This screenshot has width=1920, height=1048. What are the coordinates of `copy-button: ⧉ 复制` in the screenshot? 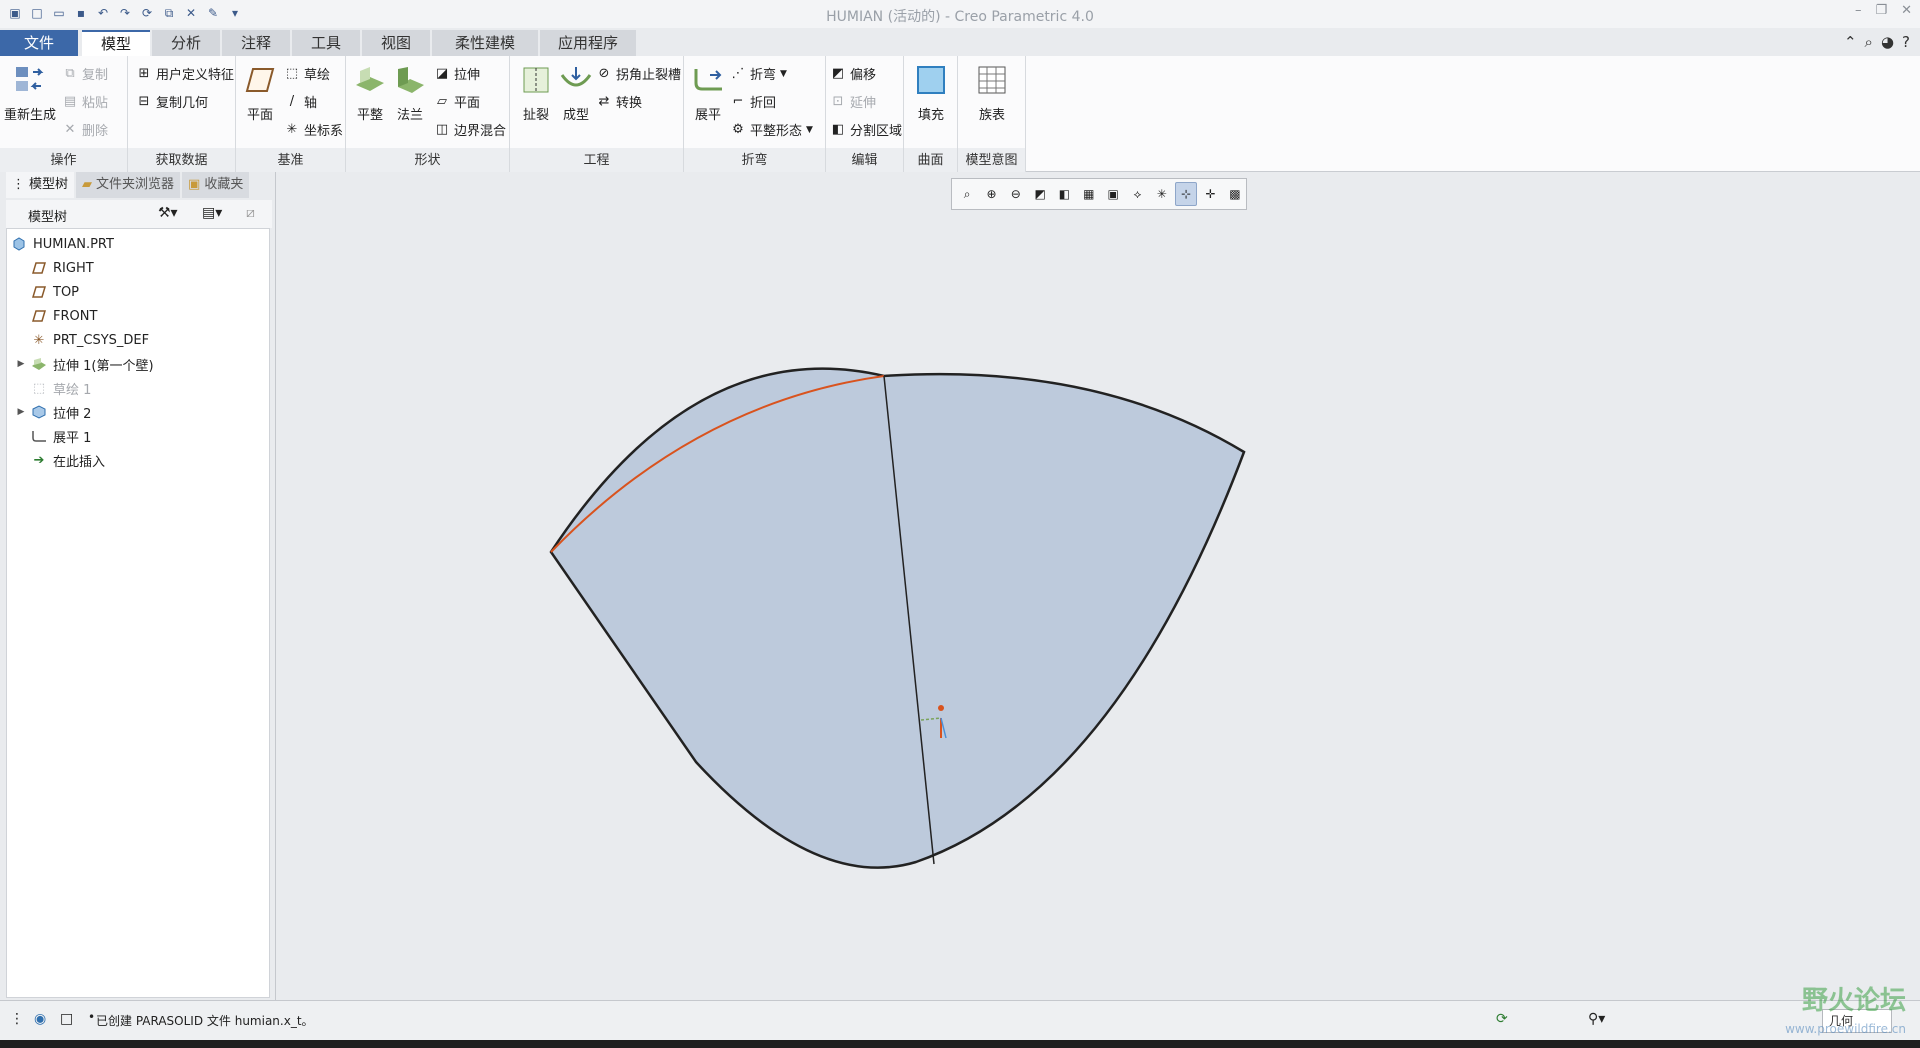 It's located at (85, 73).